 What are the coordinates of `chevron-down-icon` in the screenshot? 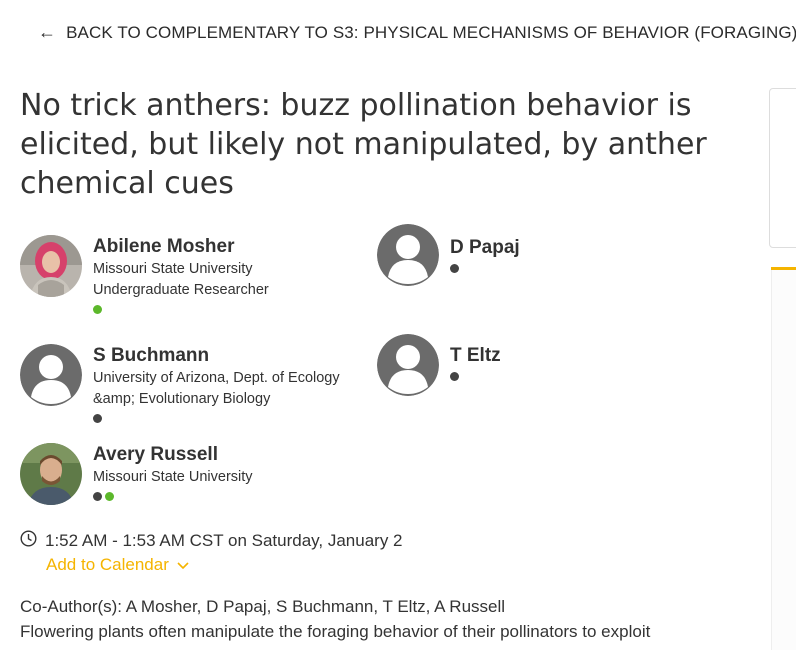 It's located at (181, 564).